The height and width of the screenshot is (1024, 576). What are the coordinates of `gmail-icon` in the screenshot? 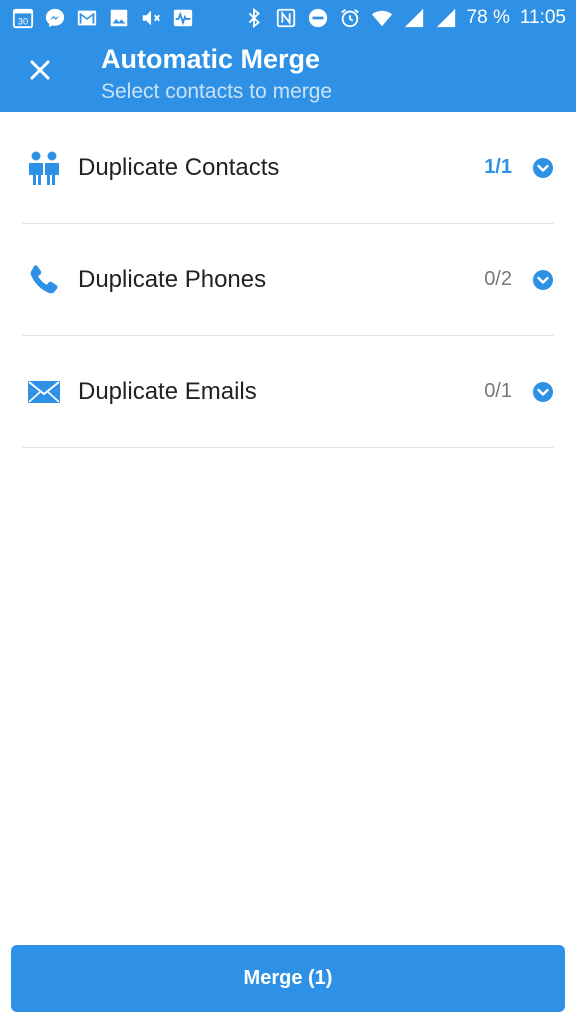 It's located at (87, 18).